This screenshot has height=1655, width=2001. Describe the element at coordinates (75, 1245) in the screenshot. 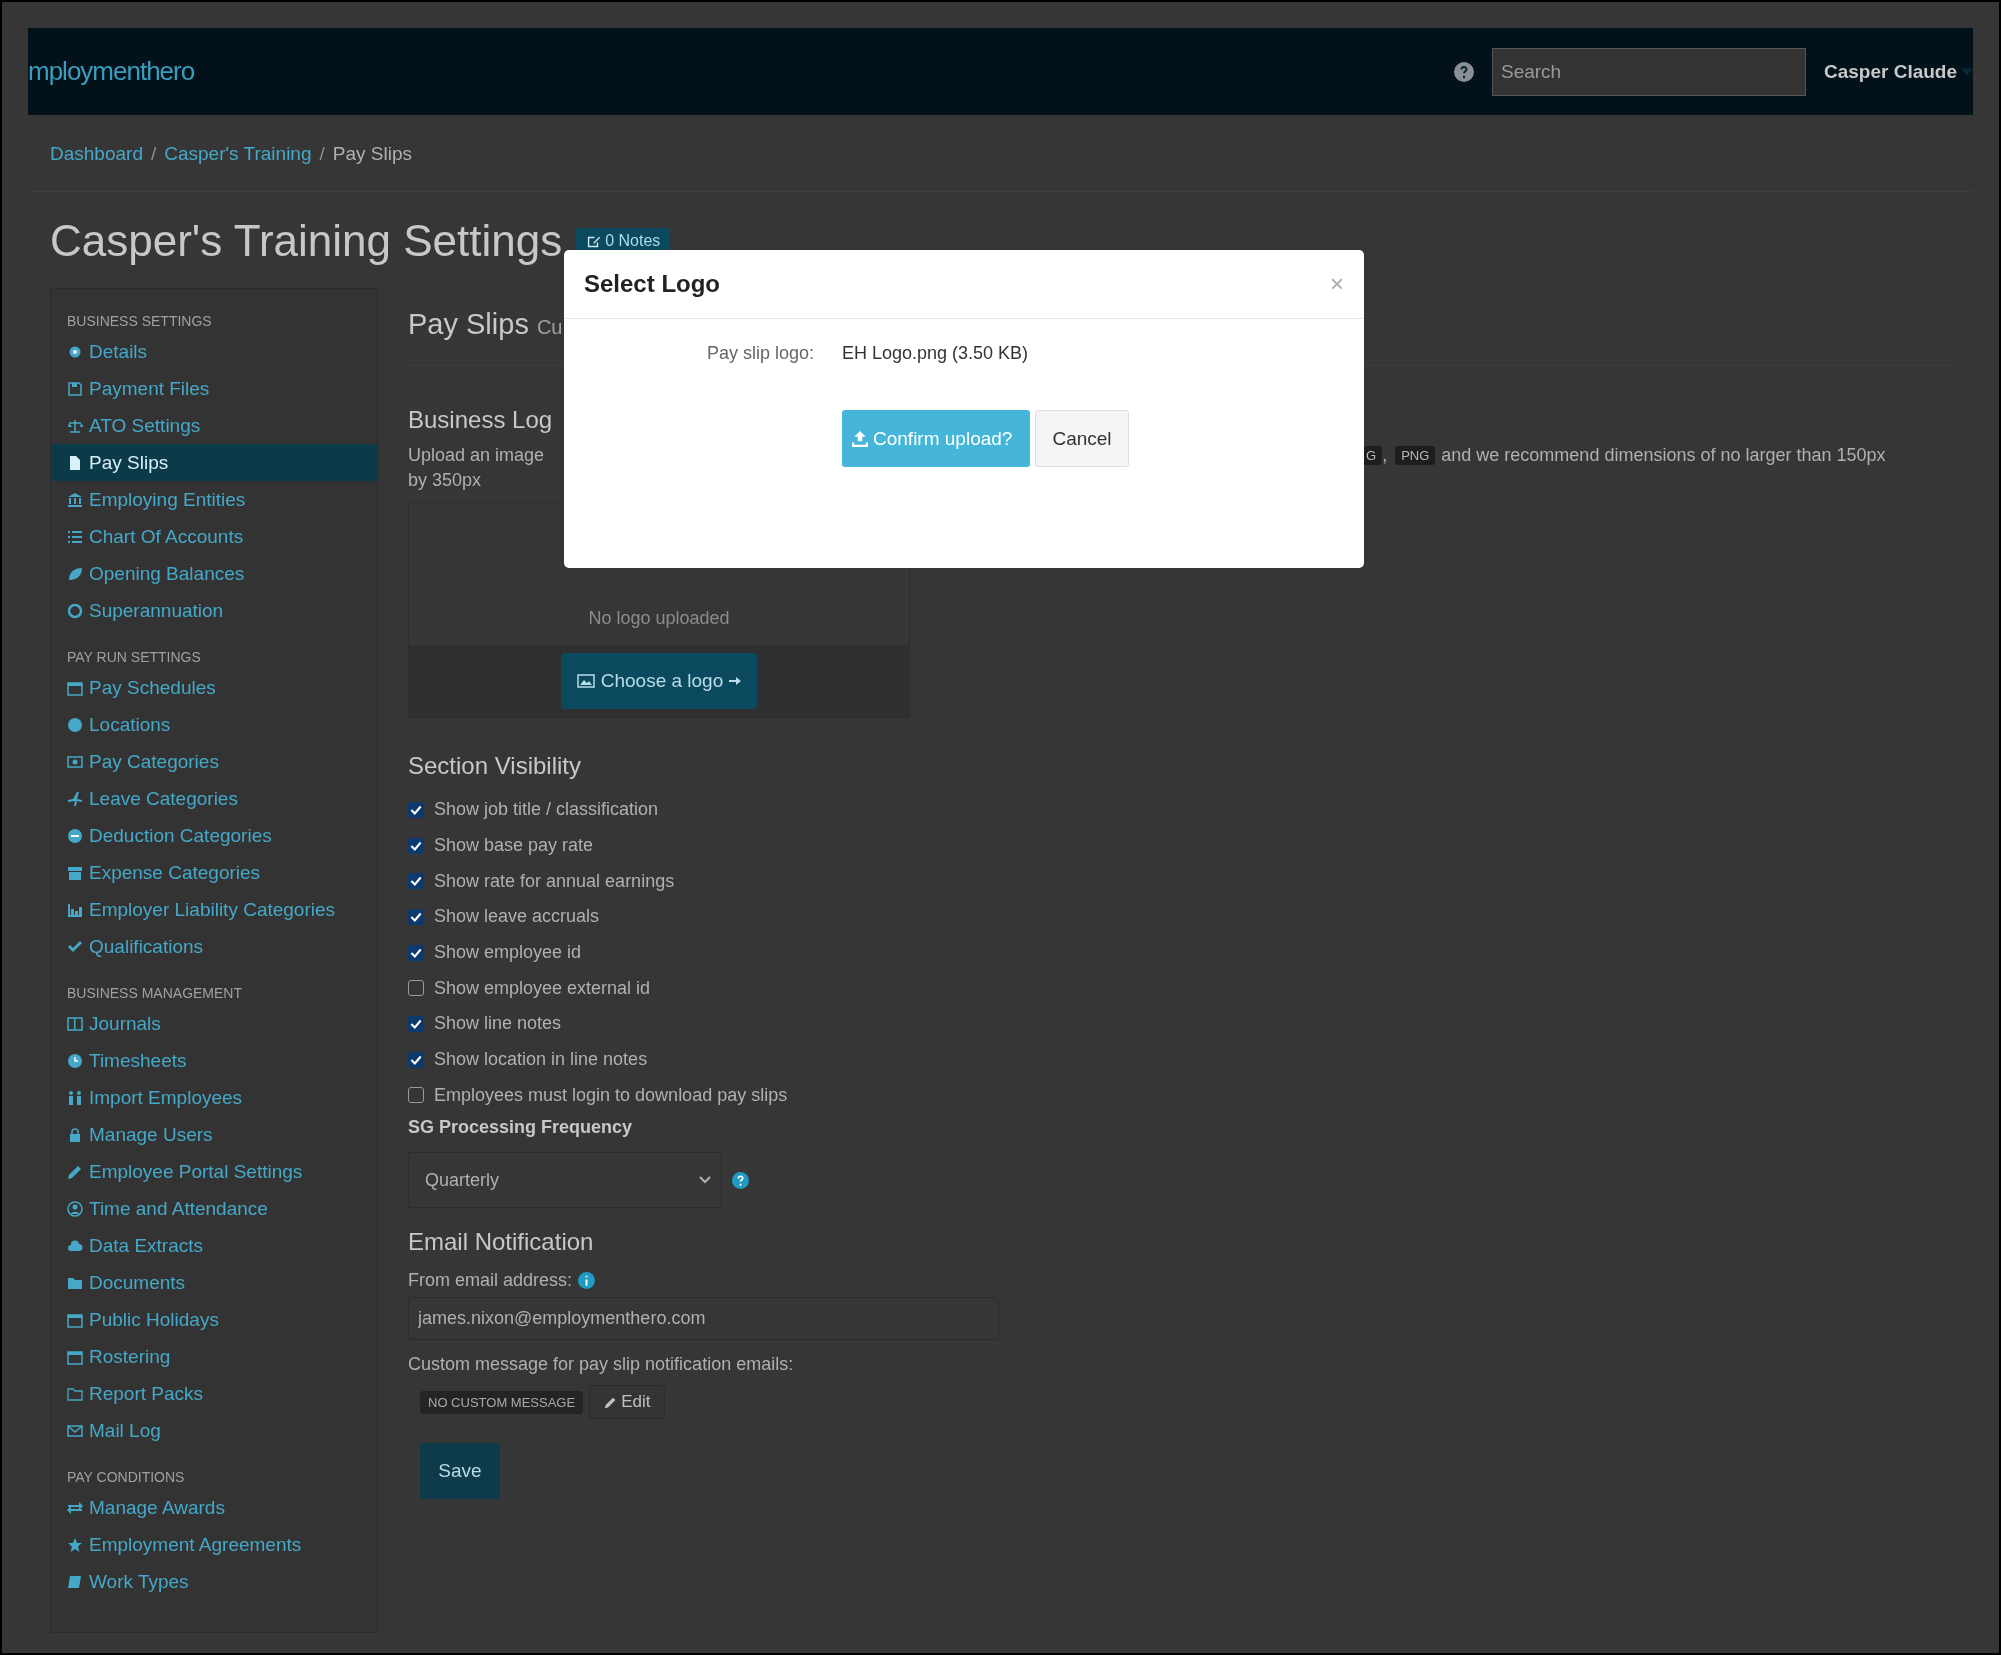

I see `cloud-download-icon` at that location.